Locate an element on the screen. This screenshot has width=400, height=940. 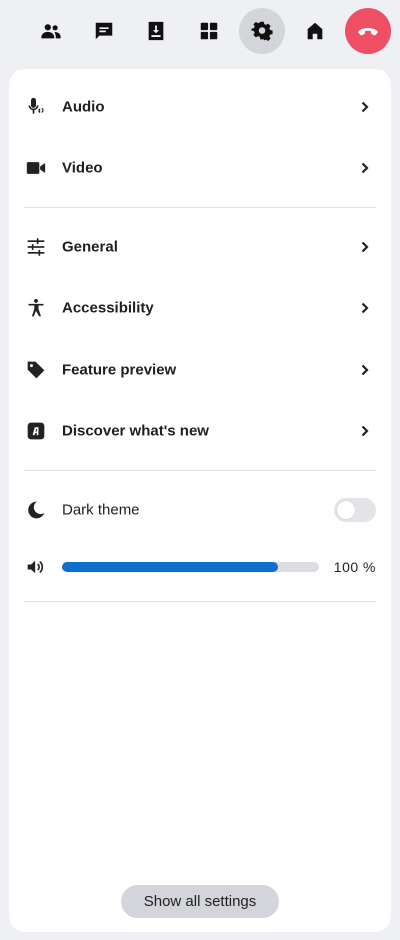
top-toolbar is located at coordinates (200, 31).